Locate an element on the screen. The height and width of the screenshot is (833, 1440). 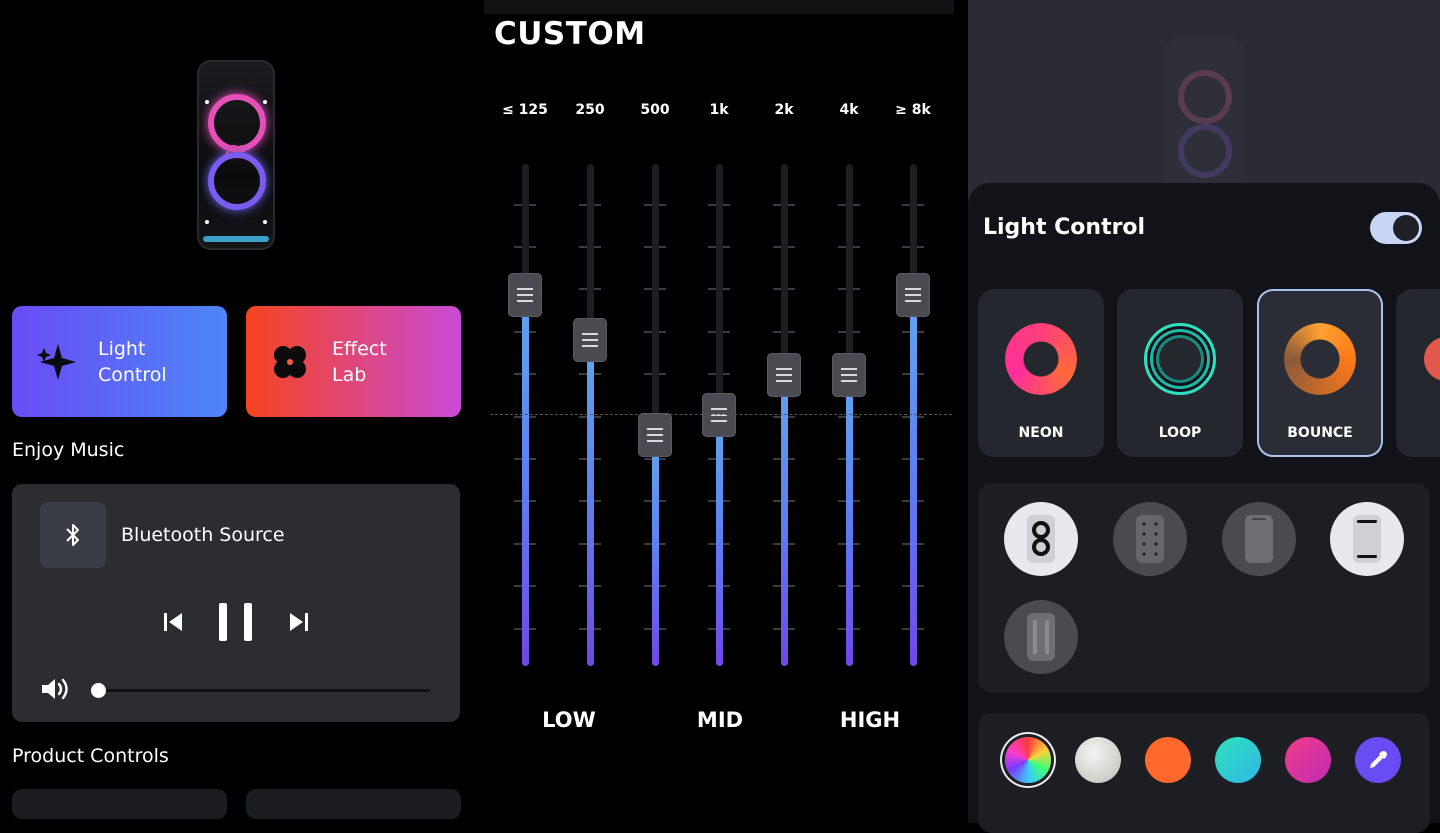
color-swatch-orange is located at coordinates (1168, 760).